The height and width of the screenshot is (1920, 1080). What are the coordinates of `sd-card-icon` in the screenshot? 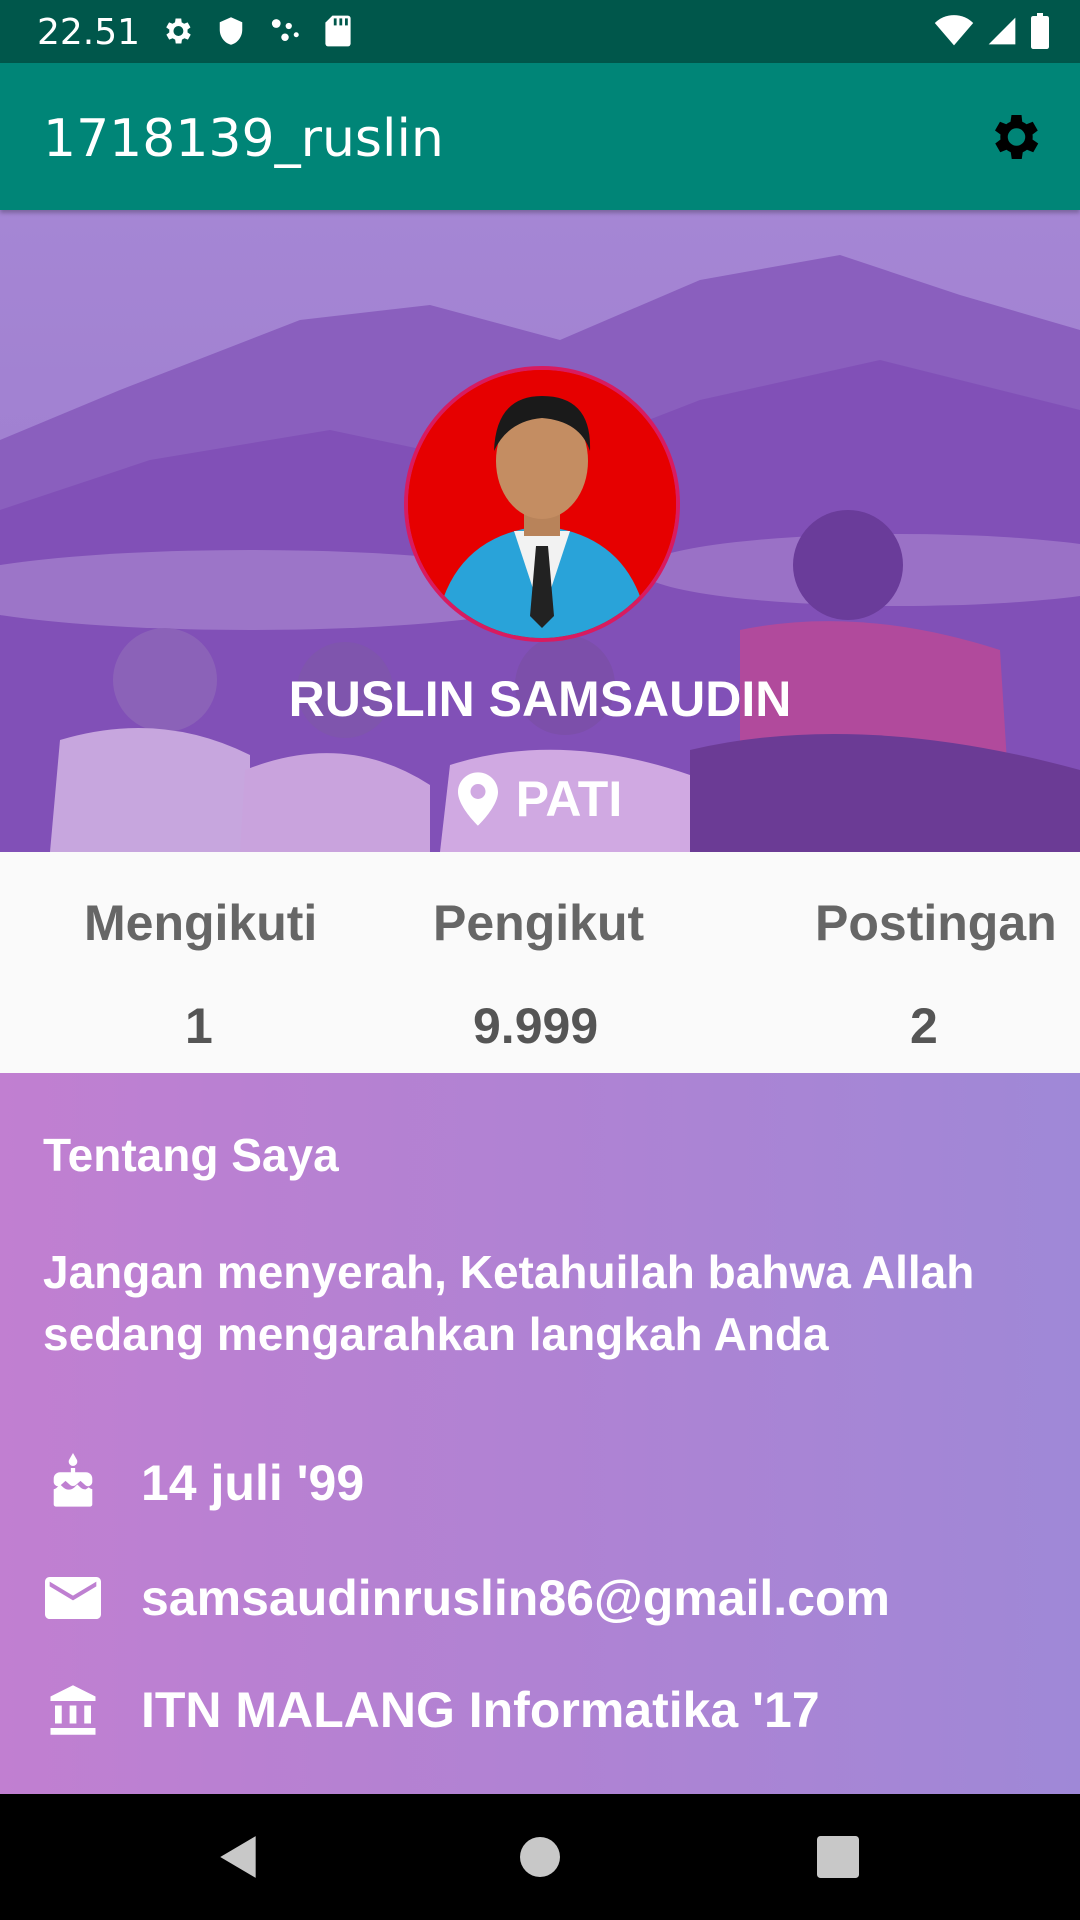 It's located at (338, 31).